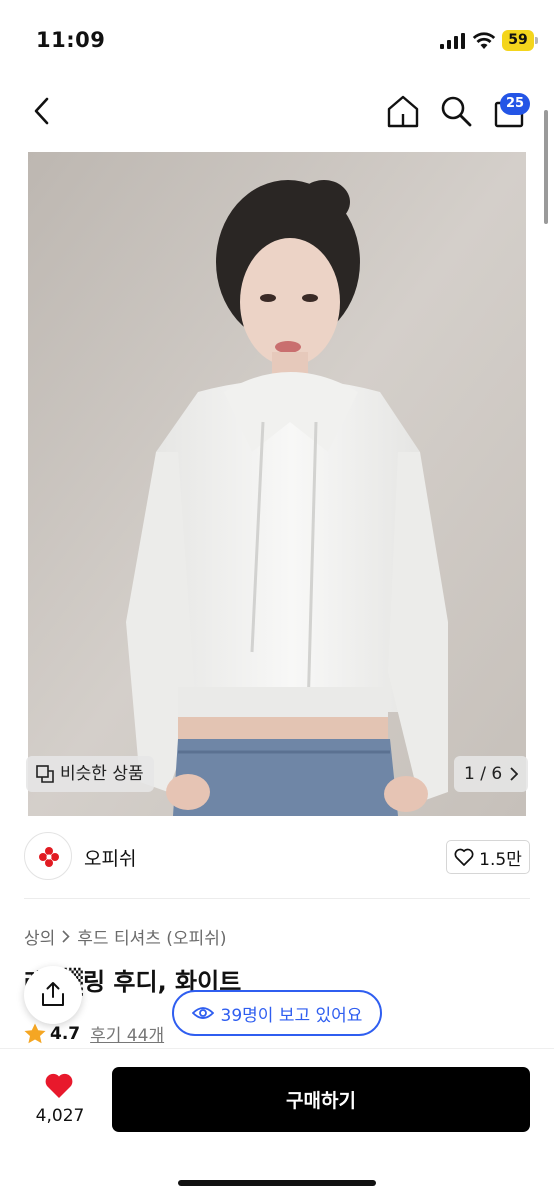 This screenshot has height=1200, width=554. I want to click on heart-filled-icon, so click(59, 1085).